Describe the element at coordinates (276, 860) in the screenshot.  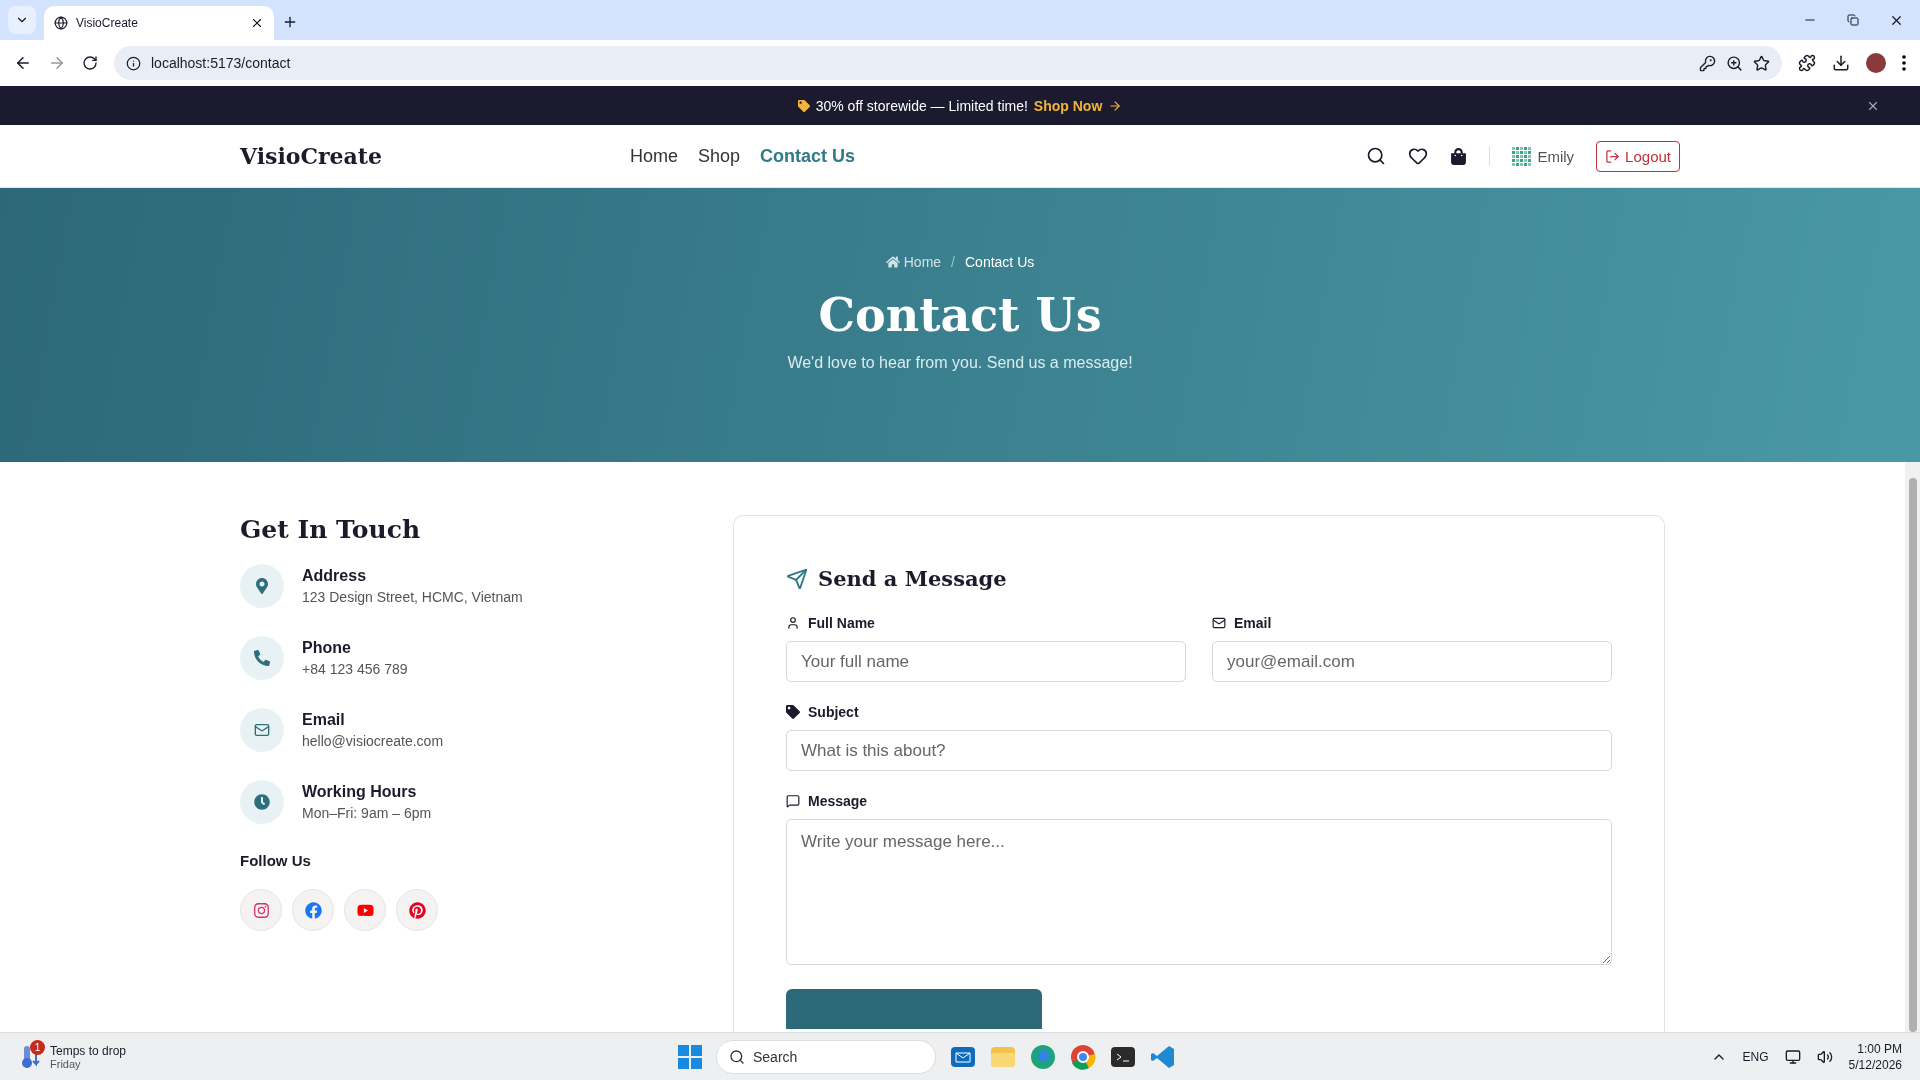
I see `follow-title: Follow Us` at that location.